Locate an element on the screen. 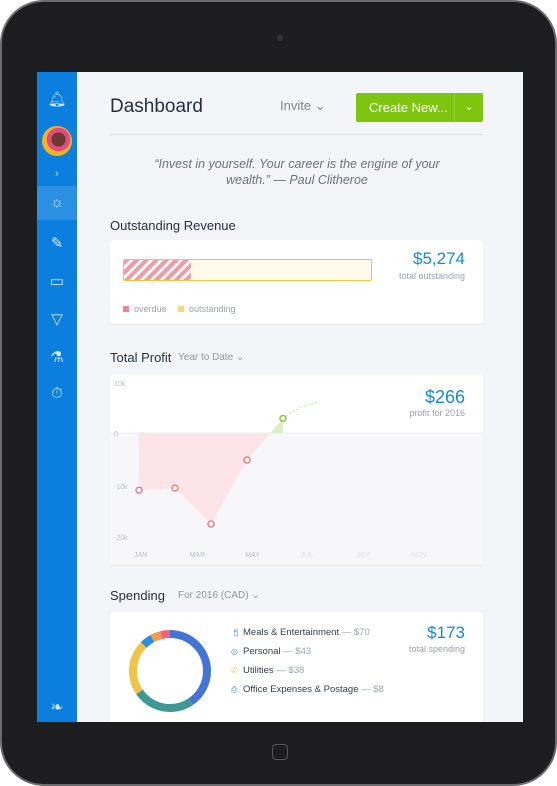 Image resolution: width=557 pixels, height=786 pixels. y-tick-label: -10k is located at coordinates (121, 487).